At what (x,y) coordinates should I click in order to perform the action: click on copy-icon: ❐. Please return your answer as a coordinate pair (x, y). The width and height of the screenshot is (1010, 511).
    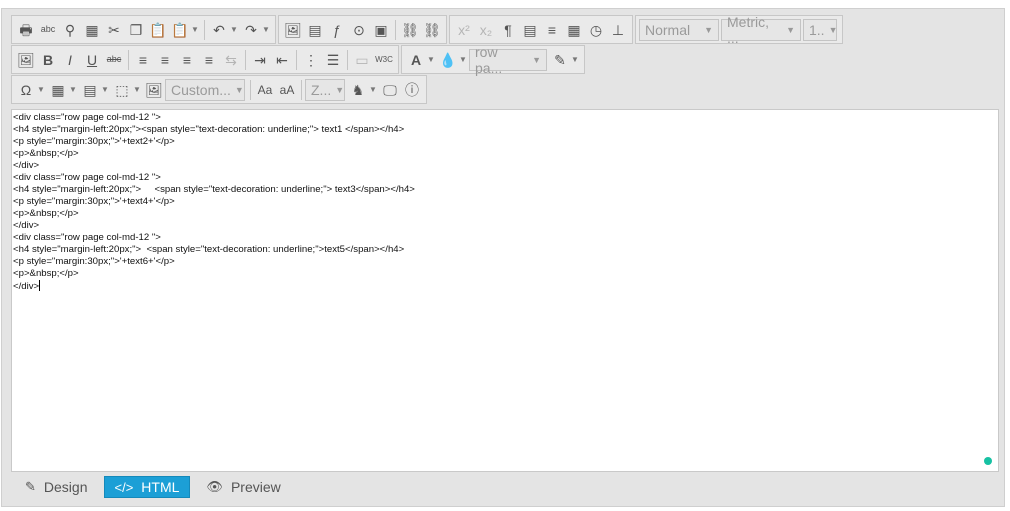
    Looking at the image, I should click on (136, 30).